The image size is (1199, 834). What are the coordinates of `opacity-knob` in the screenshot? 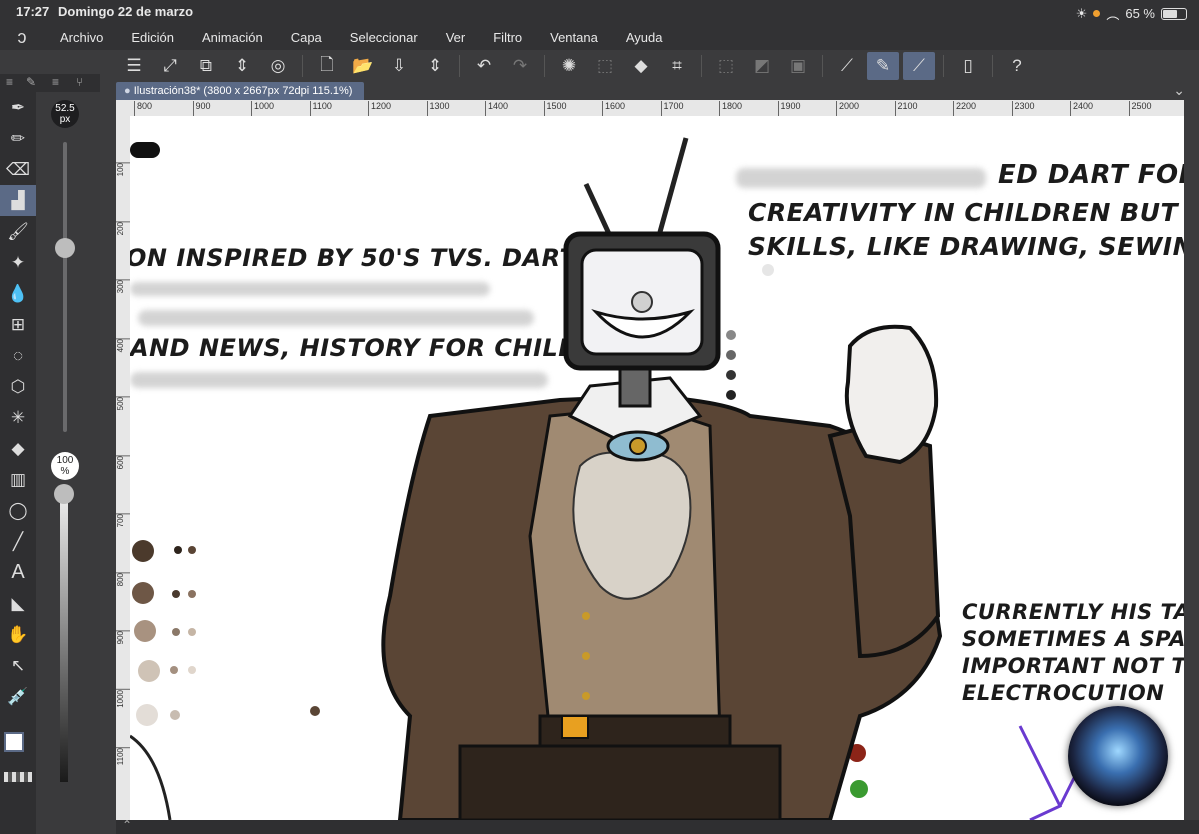 It's located at (64, 494).